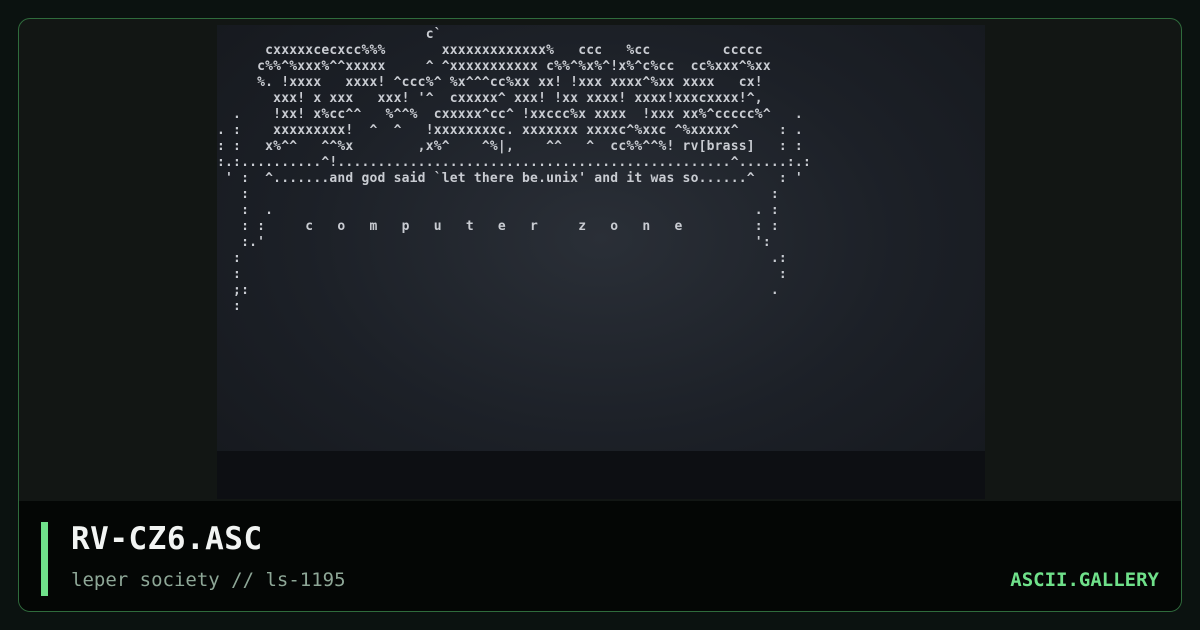  What do you see at coordinates (1084, 580) in the screenshot?
I see `site-brand: ASCII.GALLERY` at bounding box center [1084, 580].